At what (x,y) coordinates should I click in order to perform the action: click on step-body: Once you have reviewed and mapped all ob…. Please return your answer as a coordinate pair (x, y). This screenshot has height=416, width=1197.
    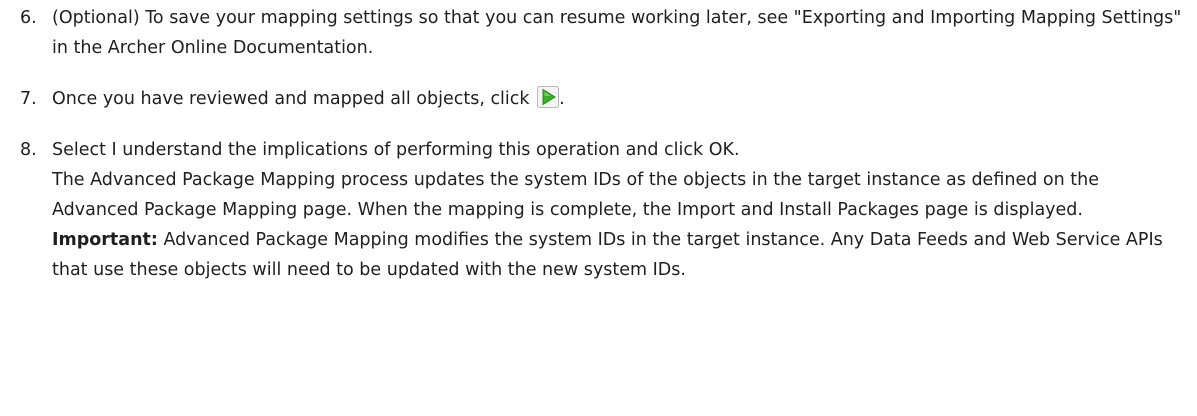
    Looking at the image, I should click on (620, 99).